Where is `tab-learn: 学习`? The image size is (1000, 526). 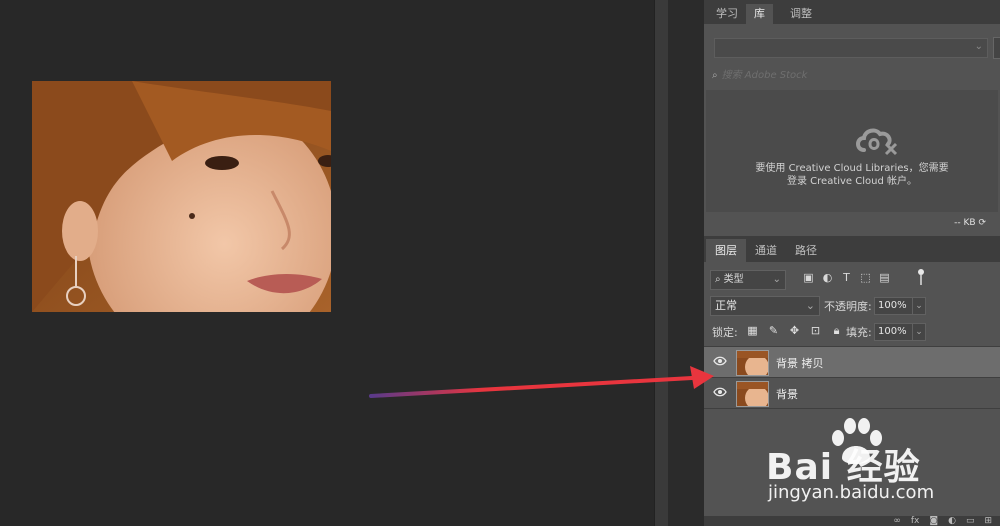
tab-learn: 学习 is located at coordinates (727, 14).